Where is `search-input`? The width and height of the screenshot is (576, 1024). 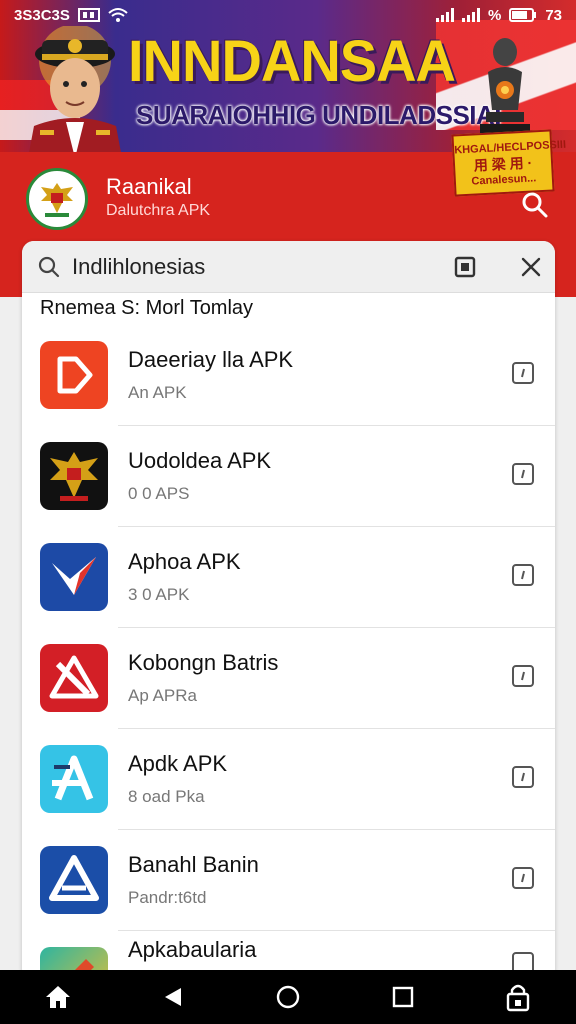
search-input is located at coordinates (257, 267).